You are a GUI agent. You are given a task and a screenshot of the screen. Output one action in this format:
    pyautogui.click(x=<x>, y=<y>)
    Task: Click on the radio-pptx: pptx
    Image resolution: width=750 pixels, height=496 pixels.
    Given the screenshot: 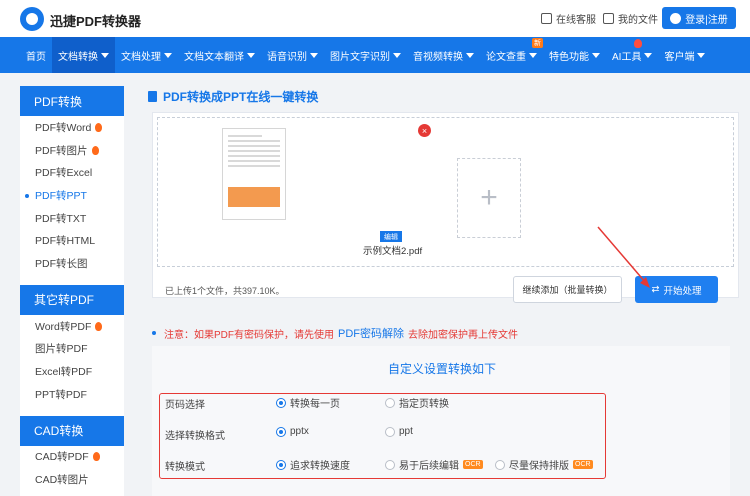 What is the action you would take?
    pyautogui.click(x=292, y=431)
    